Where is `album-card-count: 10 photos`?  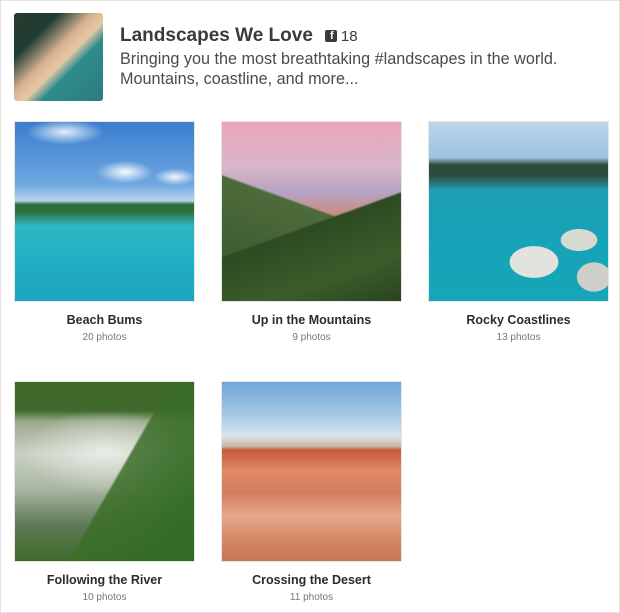
album-card-count: 10 photos is located at coordinates (104, 597).